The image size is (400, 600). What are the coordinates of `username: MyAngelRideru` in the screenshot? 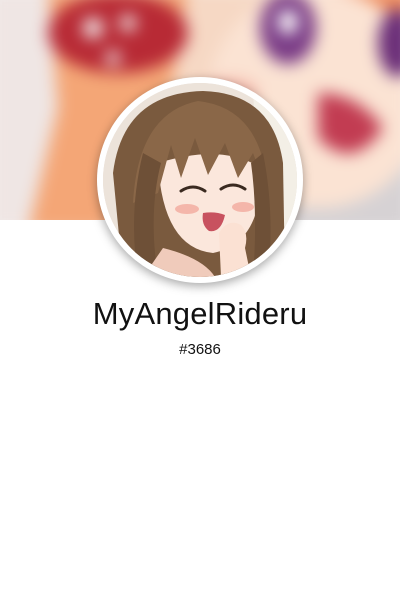 It's located at (200, 313).